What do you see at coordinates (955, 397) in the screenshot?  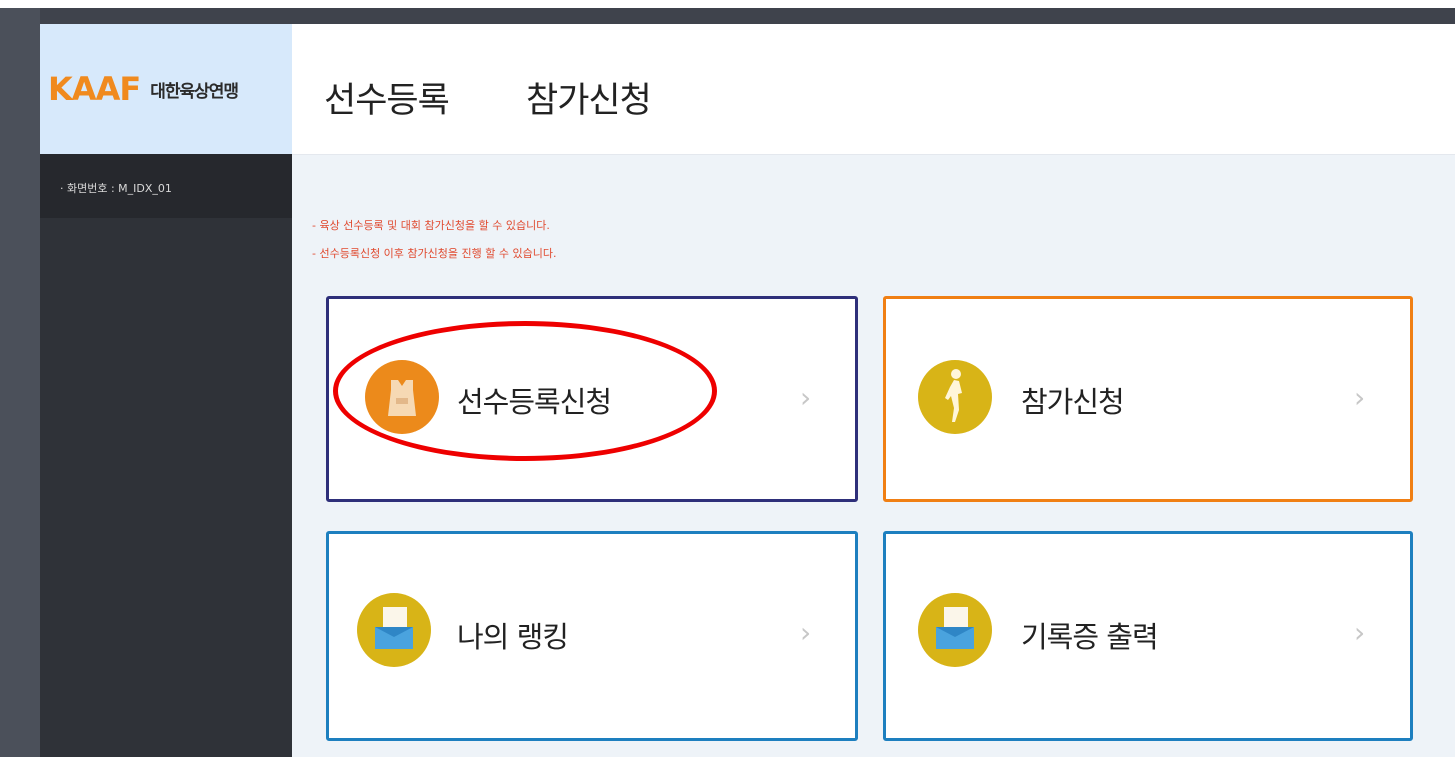 I see `runner-icon` at bounding box center [955, 397].